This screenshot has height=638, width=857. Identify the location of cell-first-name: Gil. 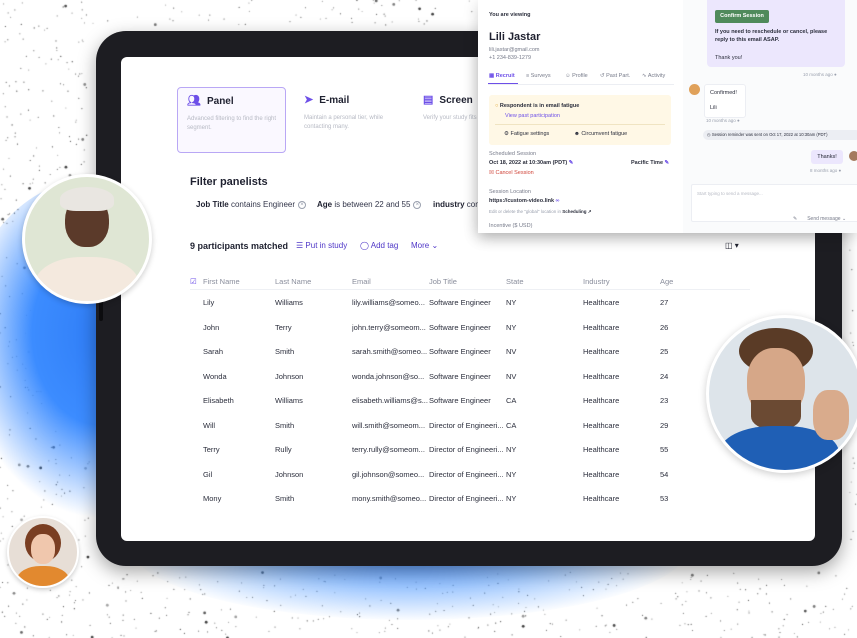
(208, 474).